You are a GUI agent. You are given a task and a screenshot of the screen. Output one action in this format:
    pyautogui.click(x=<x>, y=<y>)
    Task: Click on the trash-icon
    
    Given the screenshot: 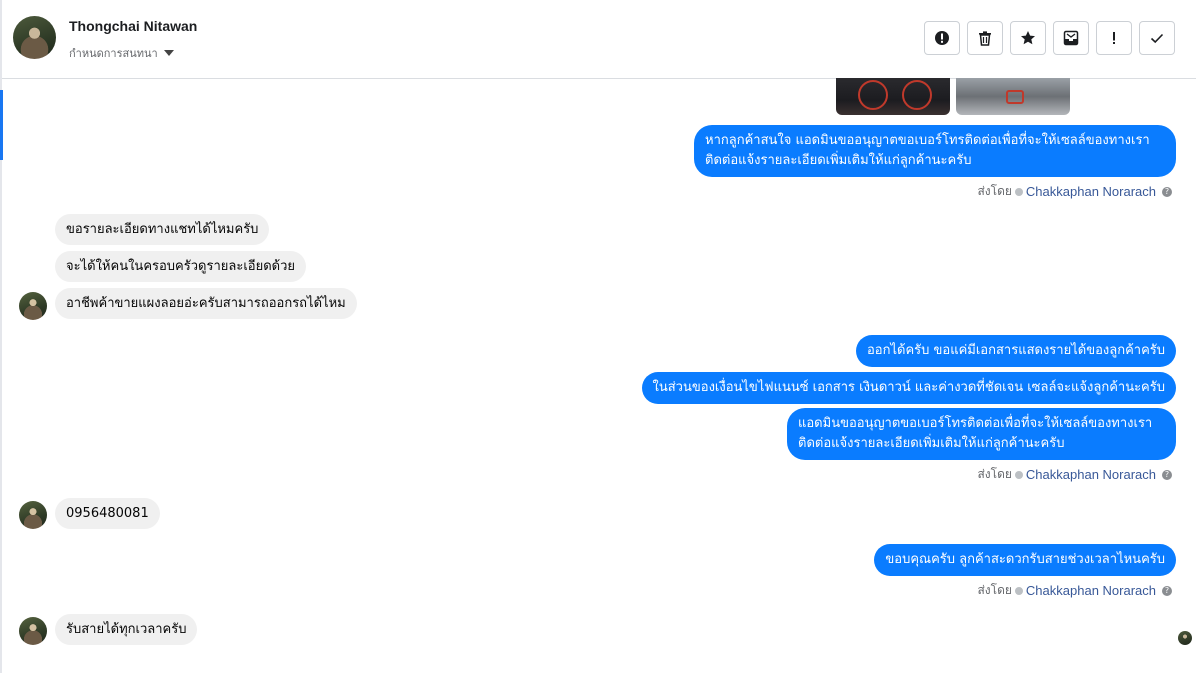 What is the action you would take?
    pyautogui.click(x=985, y=38)
    